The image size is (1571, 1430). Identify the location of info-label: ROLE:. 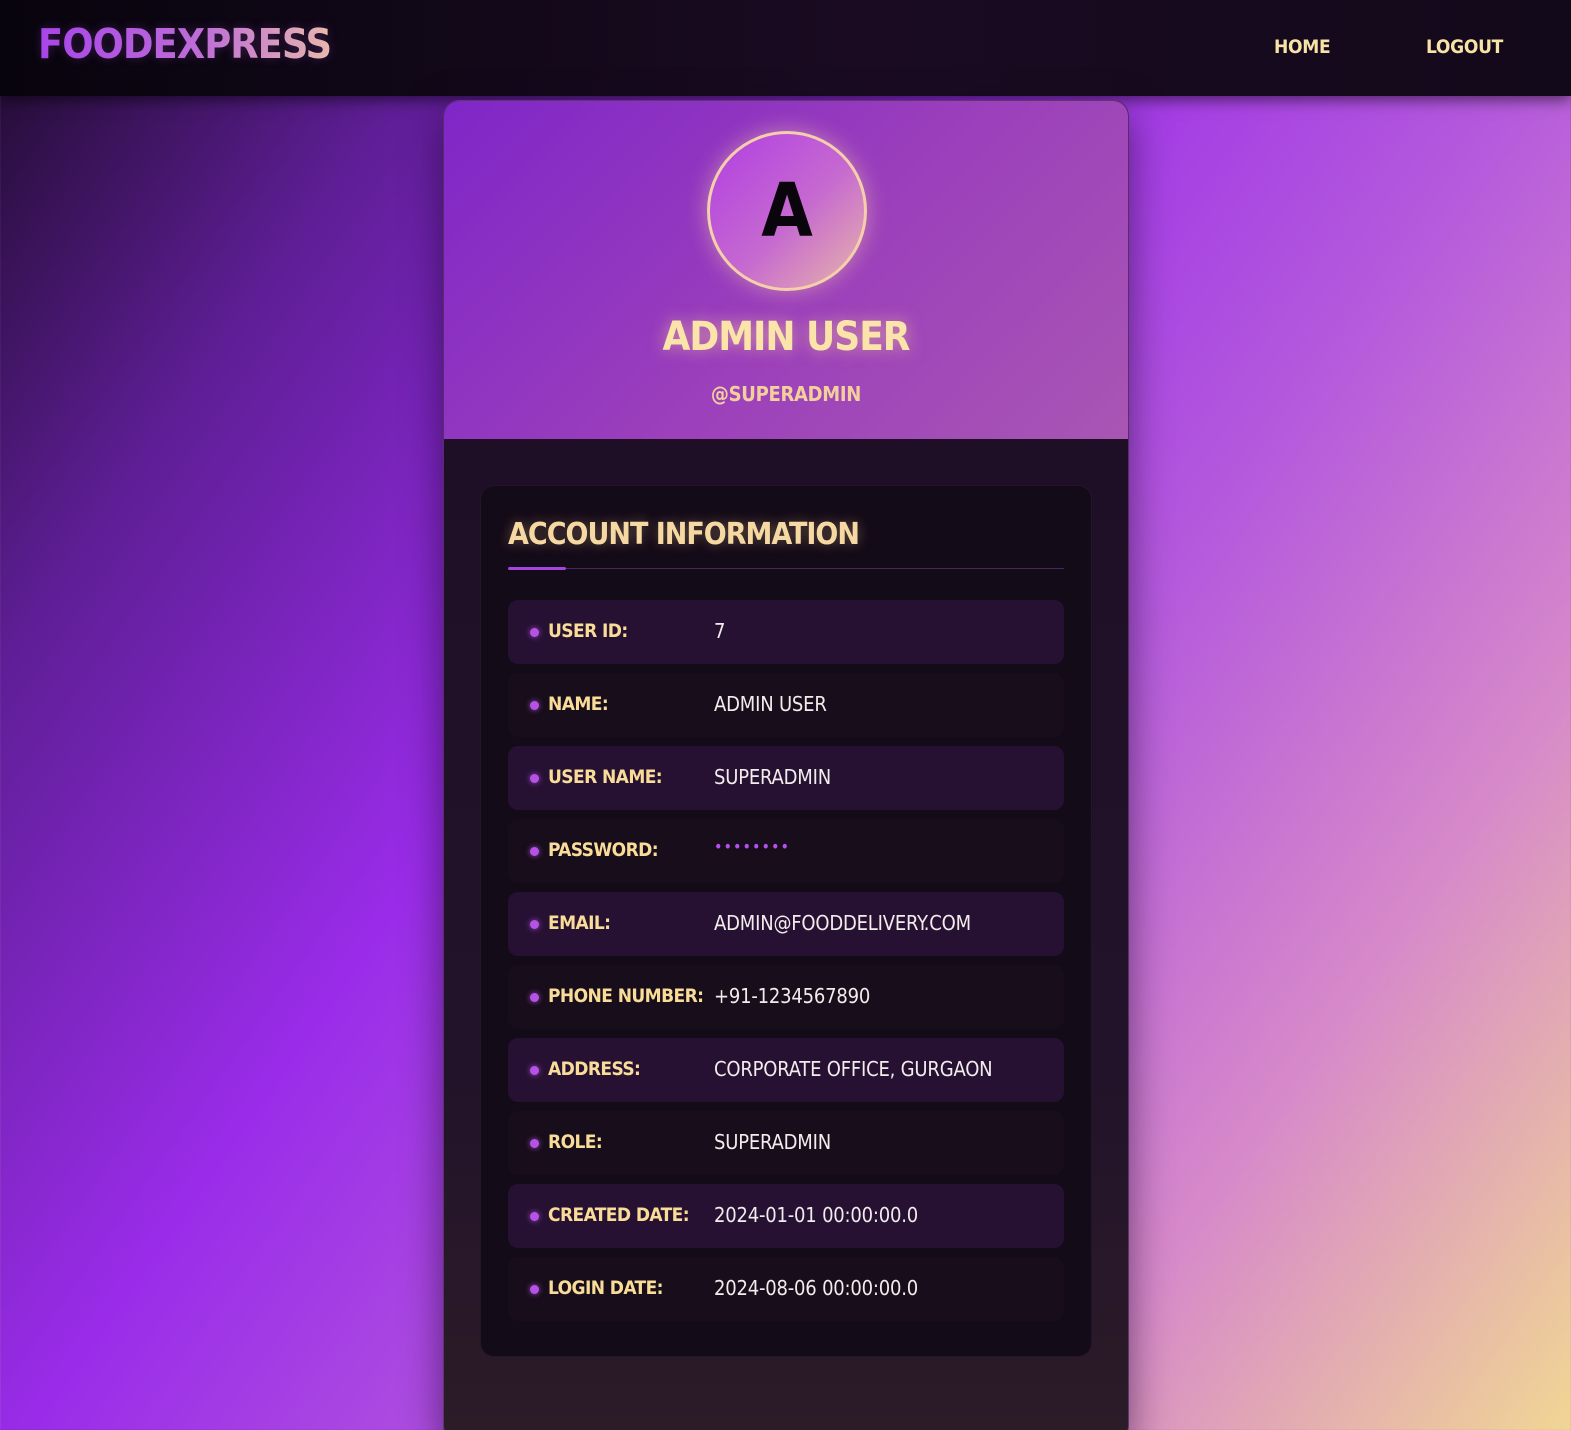
(575, 1142).